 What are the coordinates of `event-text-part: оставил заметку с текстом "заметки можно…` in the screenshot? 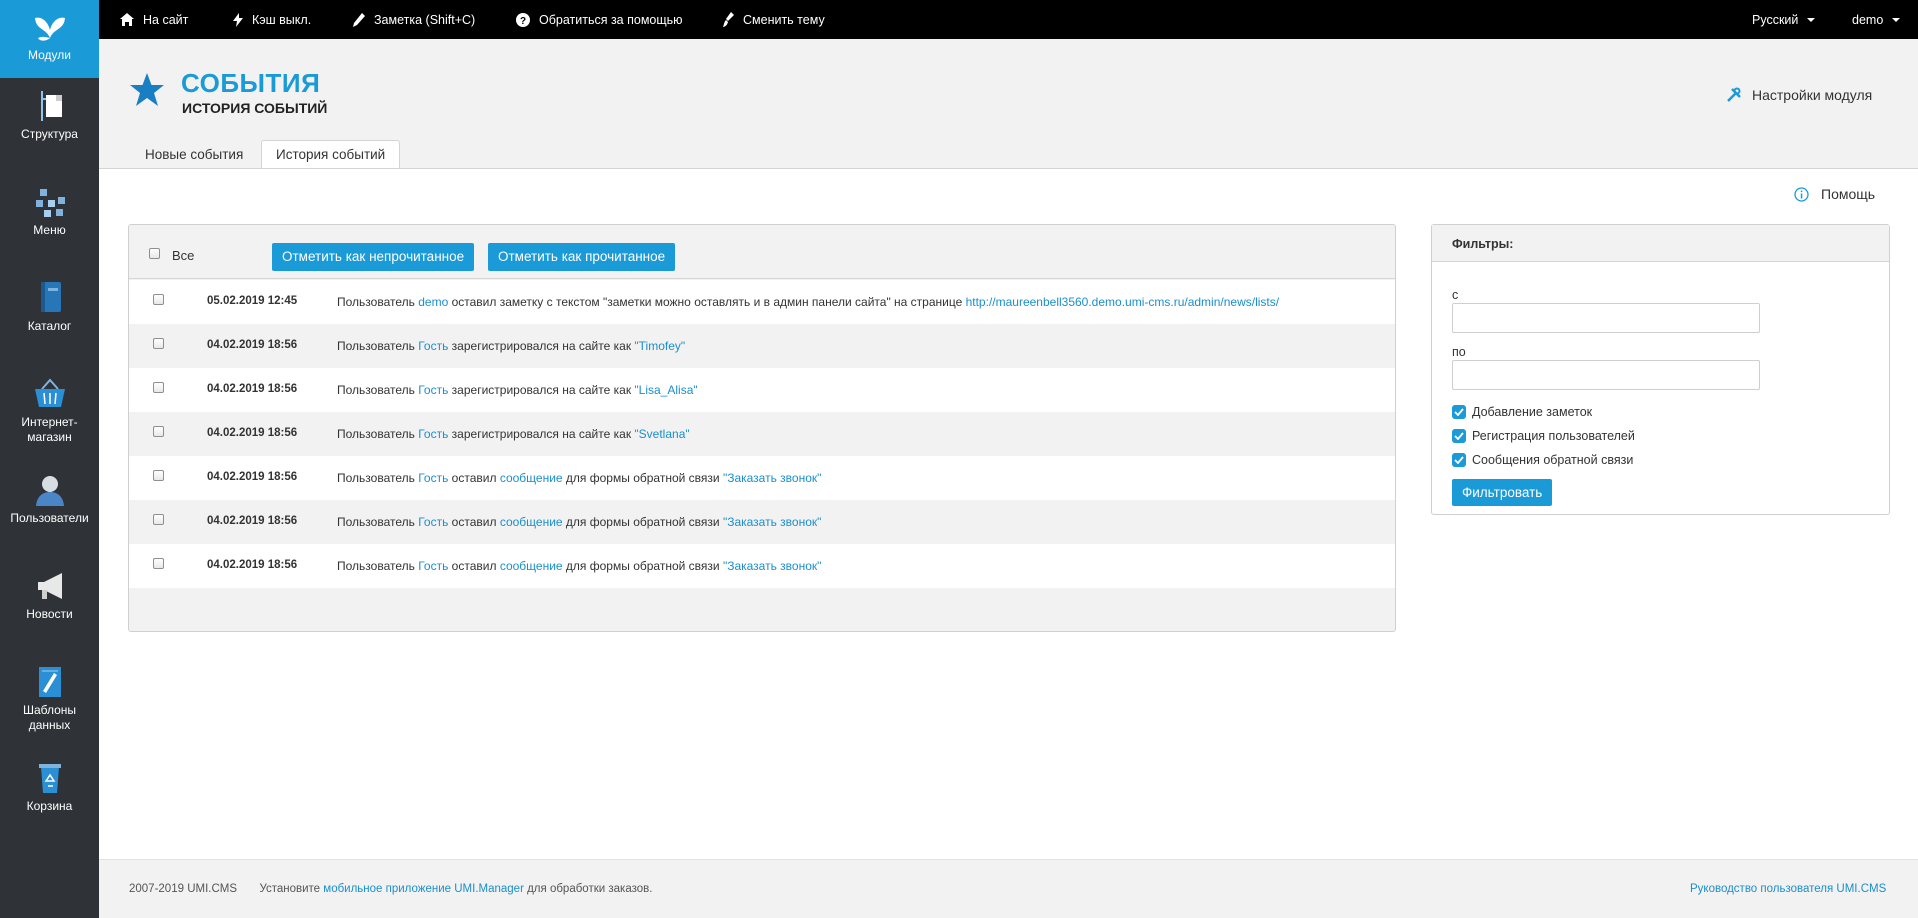 It's located at (707, 302).